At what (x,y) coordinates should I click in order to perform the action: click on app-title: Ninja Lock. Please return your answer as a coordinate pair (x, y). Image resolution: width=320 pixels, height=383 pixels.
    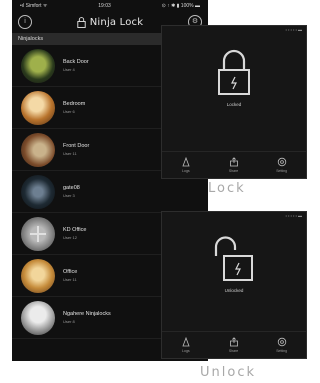
    Looking at the image, I should click on (110, 22).